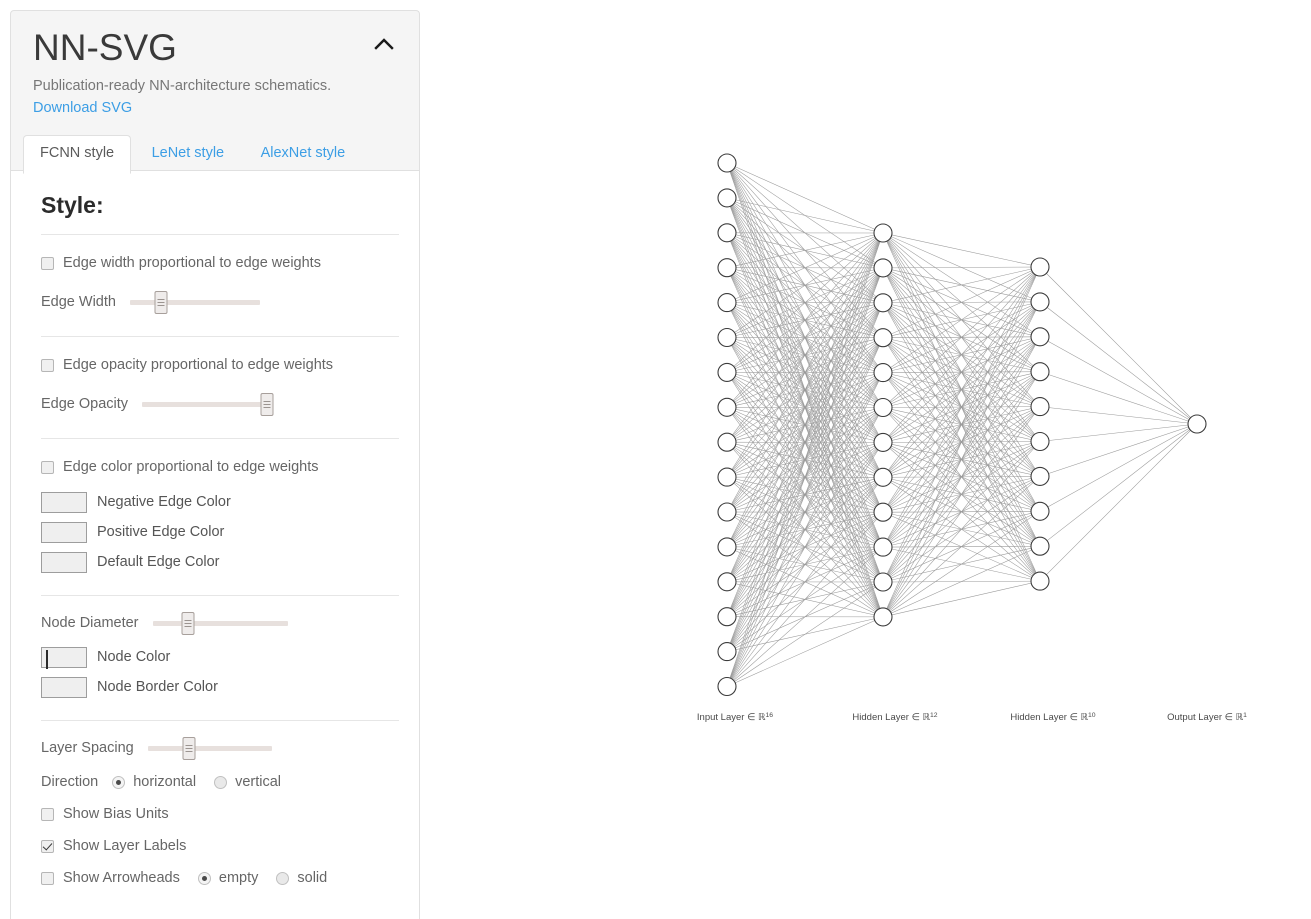  I want to click on tab-lenet-style: LeNet style, so click(188, 154).